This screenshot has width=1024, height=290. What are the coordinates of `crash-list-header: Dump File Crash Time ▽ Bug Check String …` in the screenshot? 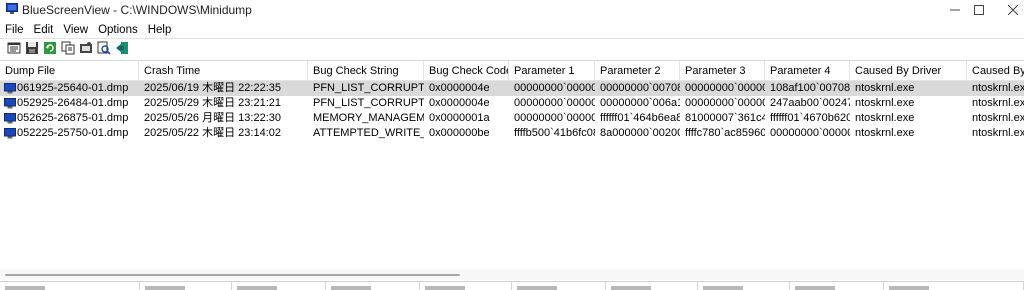 It's located at (512, 71).